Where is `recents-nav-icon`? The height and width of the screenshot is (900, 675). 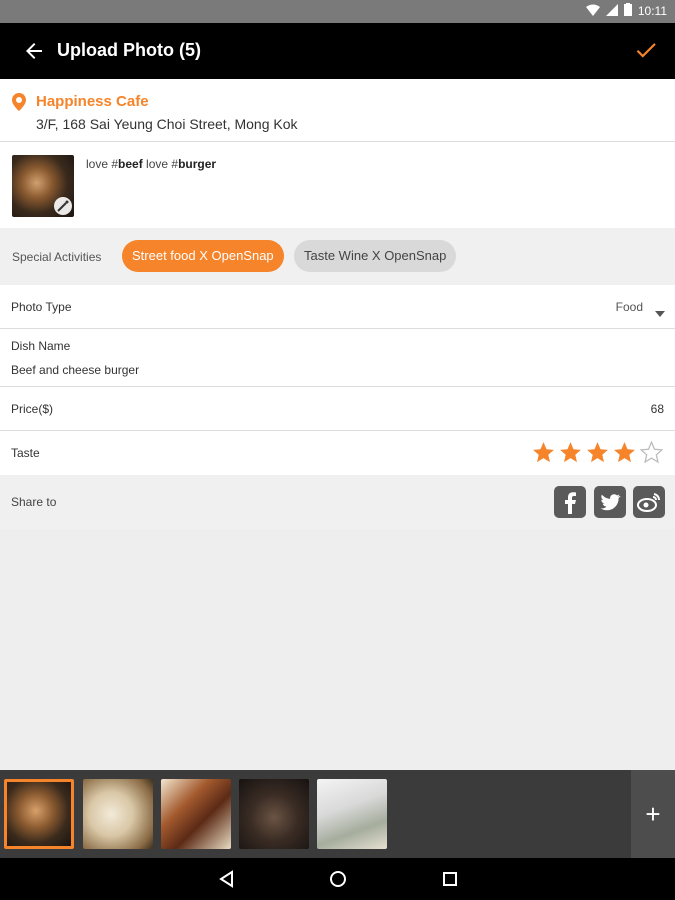 recents-nav-icon is located at coordinates (450, 879).